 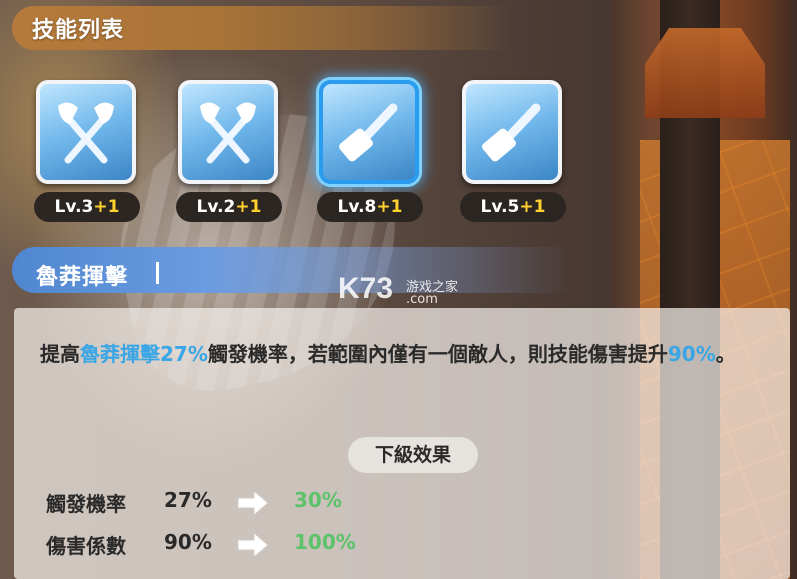 I want to click on skill-description: 提高魯莽揮擊27%觸發機率，若範圍內僅有一個敵人，則技能傷害提升90%。, so click(x=410, y=354).